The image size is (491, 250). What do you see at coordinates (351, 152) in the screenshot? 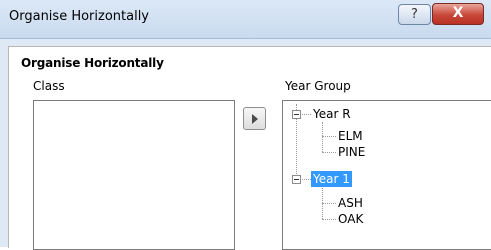
I see `tree-node-pine: PINE` at bounding box center [351, 152].